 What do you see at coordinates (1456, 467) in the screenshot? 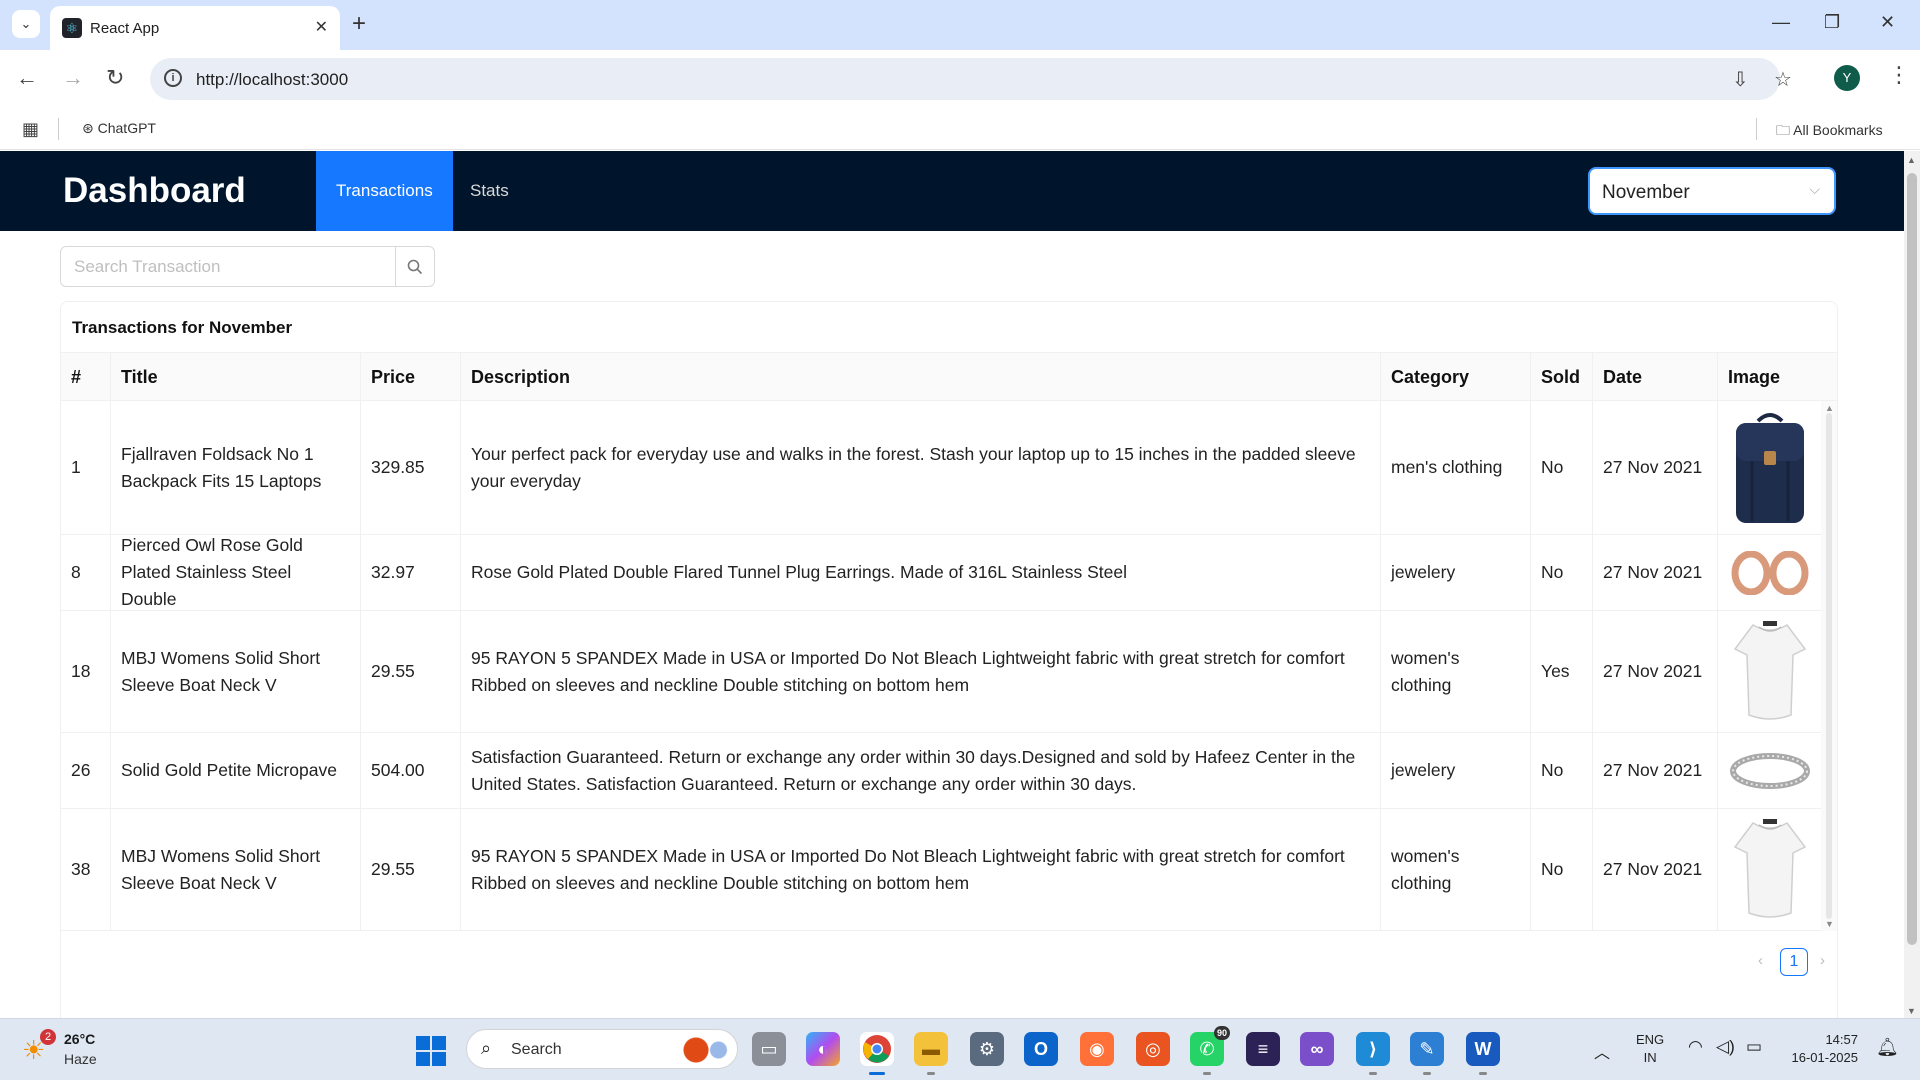
I see `cell-category: men's clothing` at bounding box center [1456, 467].